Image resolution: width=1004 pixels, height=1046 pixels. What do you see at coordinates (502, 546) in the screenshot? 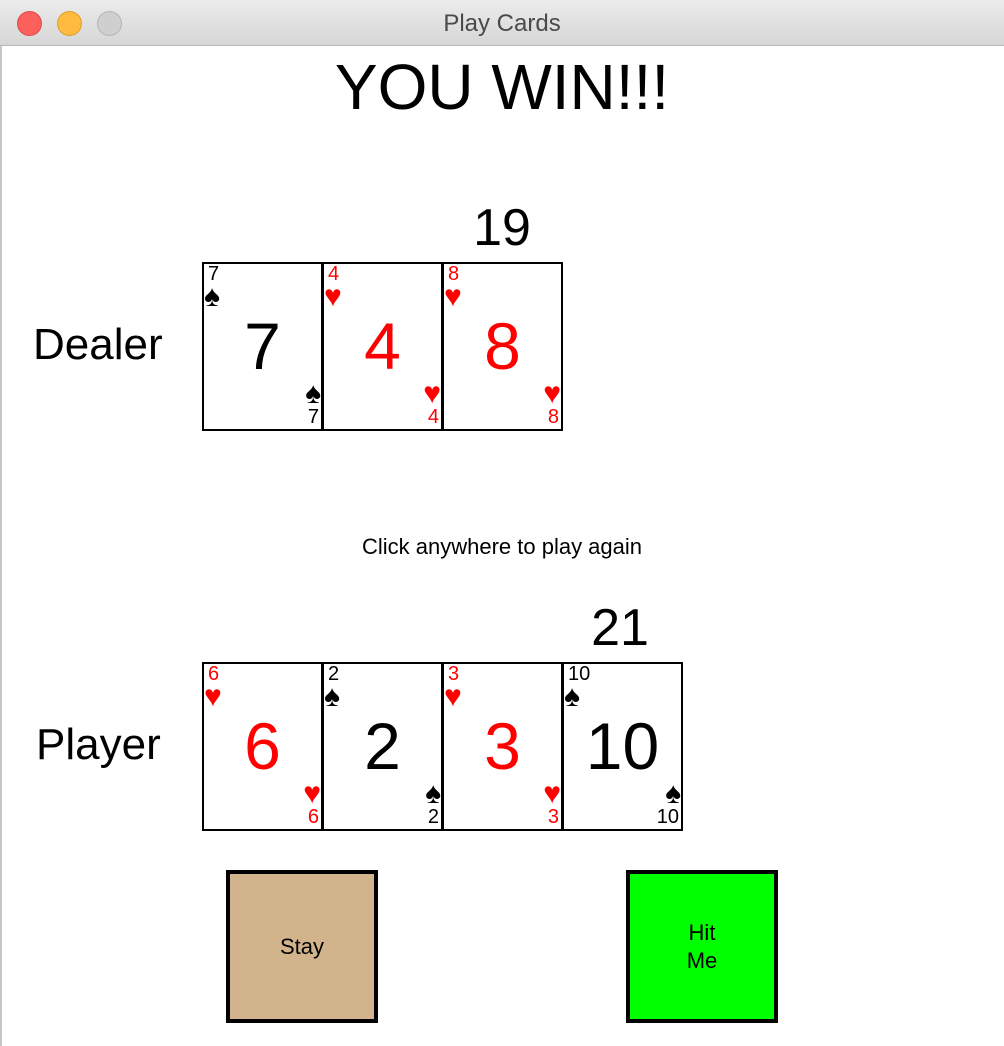
I see `play-again-prompt: Click anywhere to play again` at bounding box center [502, 546].